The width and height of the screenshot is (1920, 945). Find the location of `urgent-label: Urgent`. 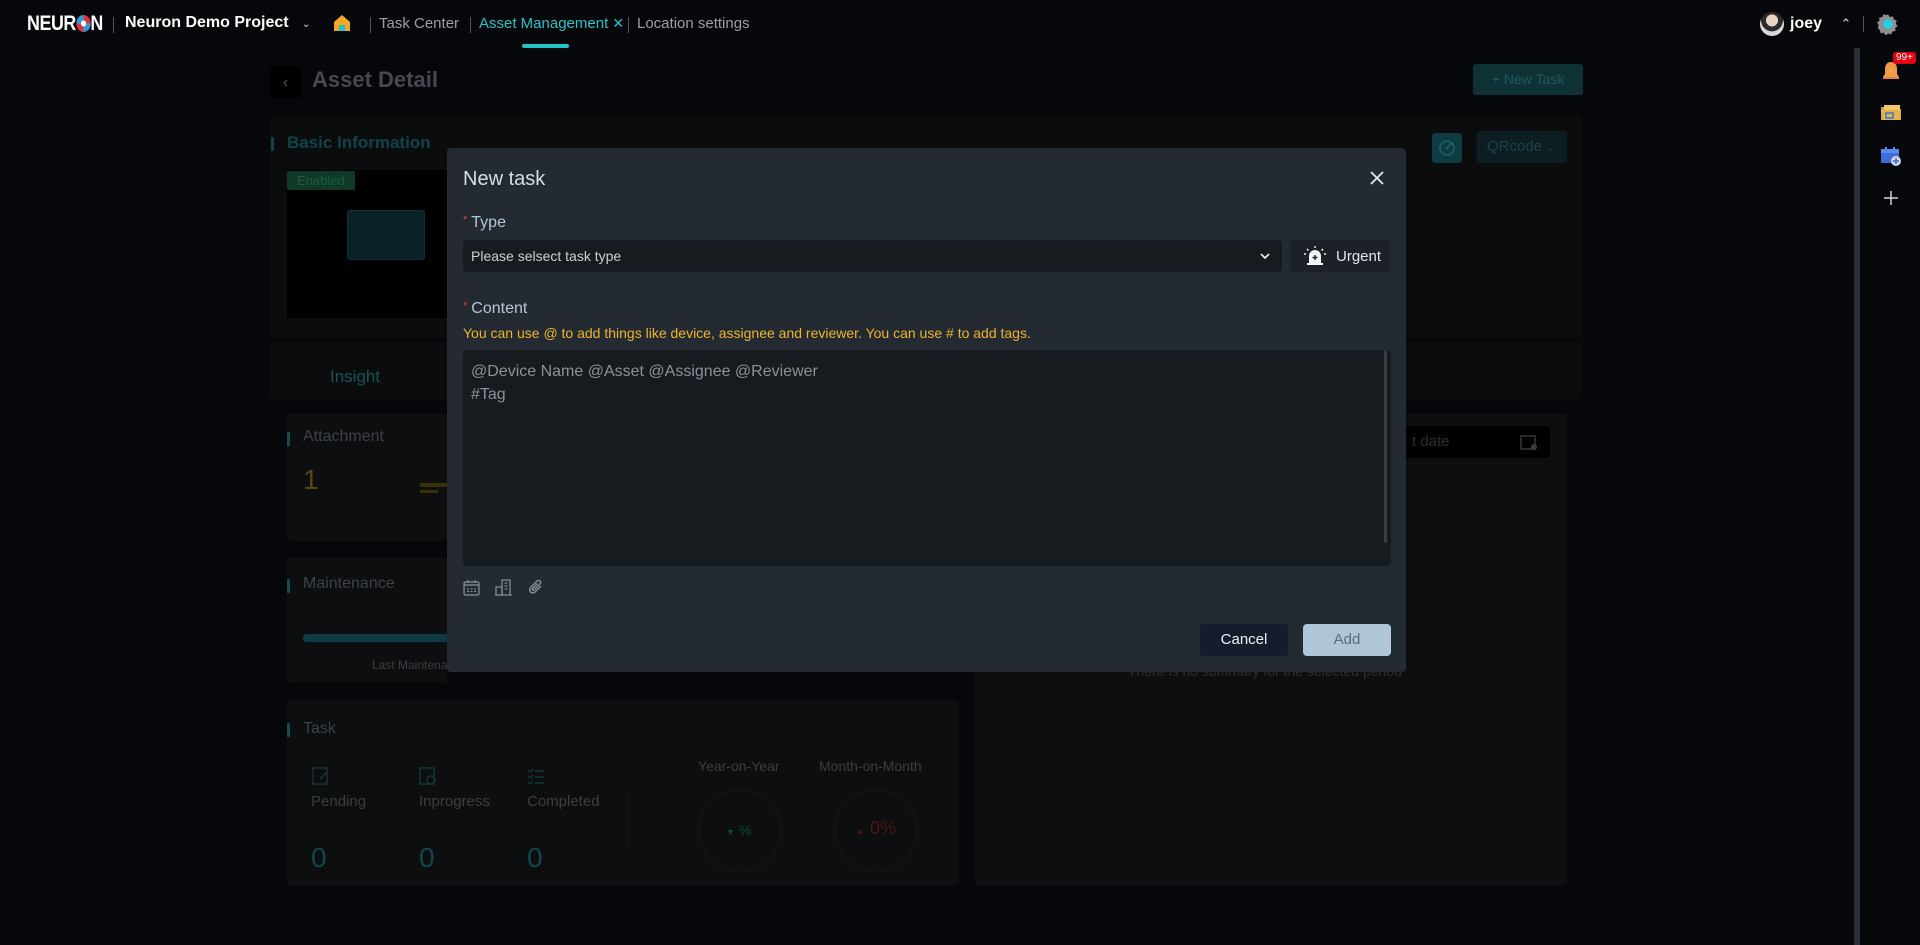

urgent-label: Urgent is located at coordinates (1359, 256).